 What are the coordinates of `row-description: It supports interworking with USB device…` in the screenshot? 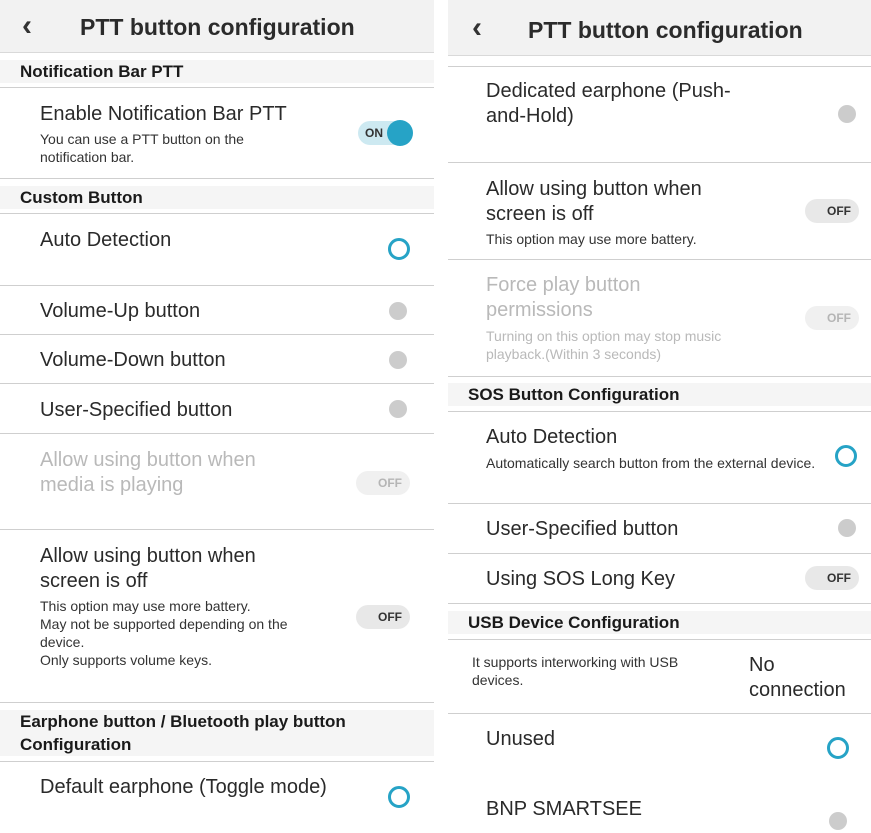 It's located at (575, 671).